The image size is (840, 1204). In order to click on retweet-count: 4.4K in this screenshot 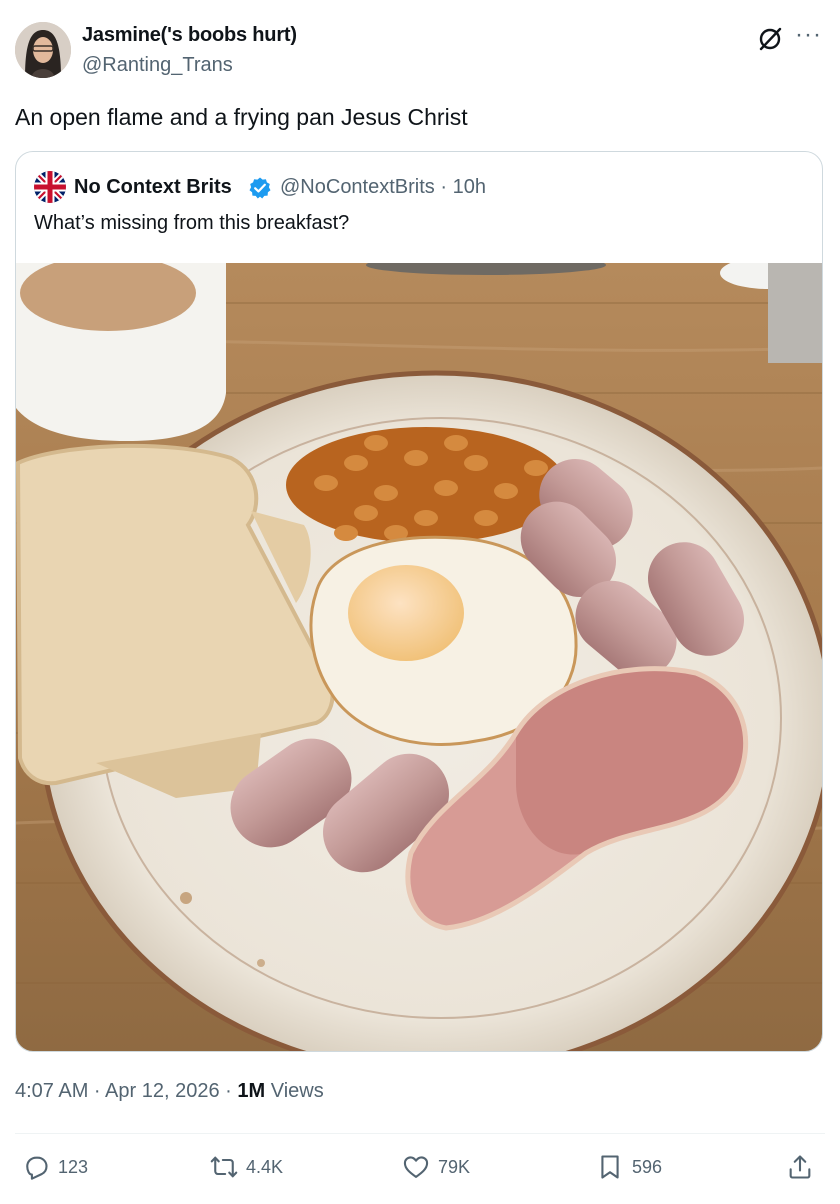, I will do `click(265, 1166)`.